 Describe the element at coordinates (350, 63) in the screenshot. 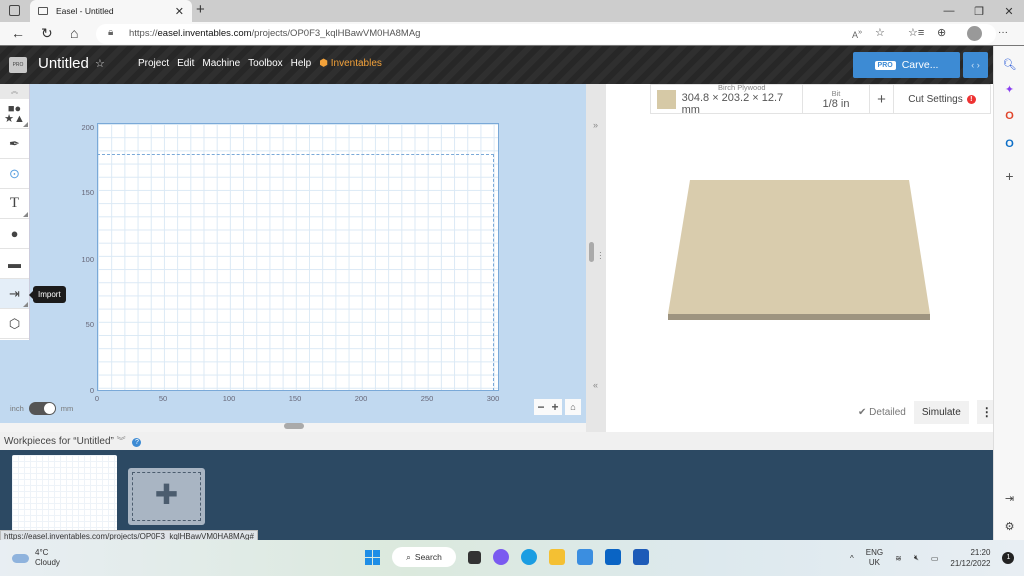

I see `menu-inventables: ⬢ Inventables` at that location.